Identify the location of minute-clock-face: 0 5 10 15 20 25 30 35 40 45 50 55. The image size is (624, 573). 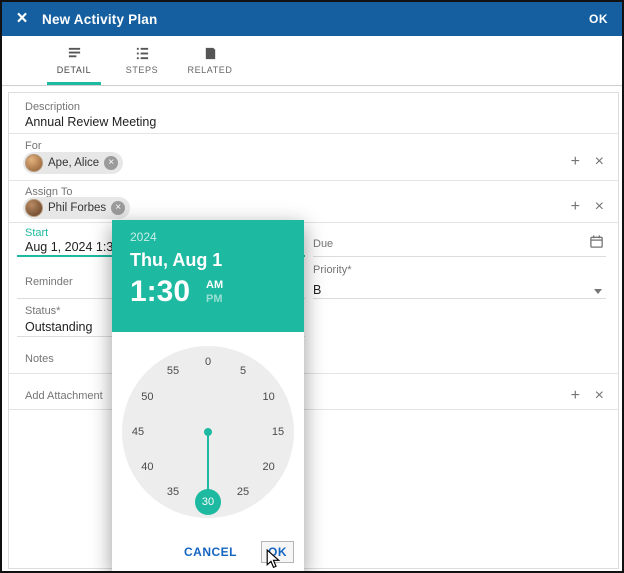
(208, 431).